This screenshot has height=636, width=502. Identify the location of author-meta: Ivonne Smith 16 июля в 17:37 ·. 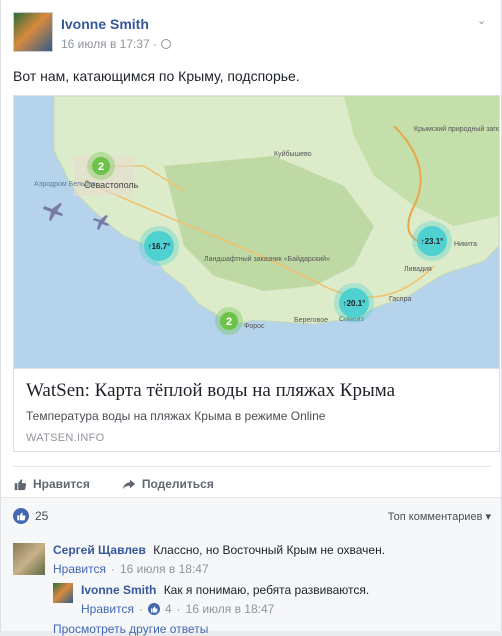
(116, 32).